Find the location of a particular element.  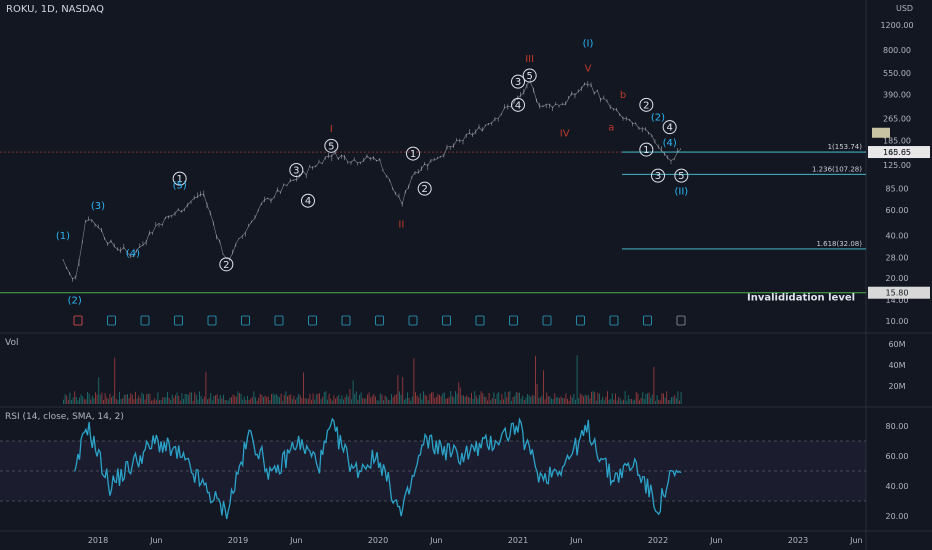

wave-label: 1 is located at coordinates (413, 154).